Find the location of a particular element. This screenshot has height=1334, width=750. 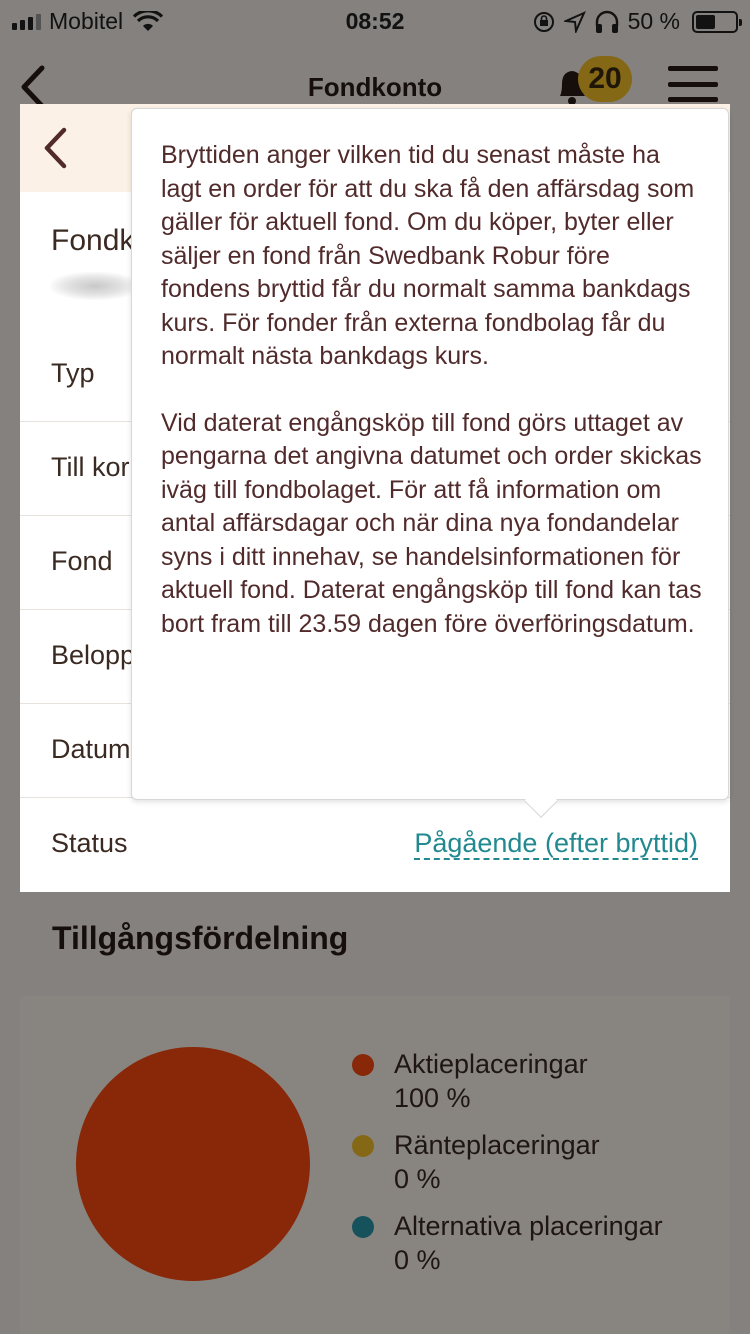

row-label: Fond is located at coordinates (82, 561).